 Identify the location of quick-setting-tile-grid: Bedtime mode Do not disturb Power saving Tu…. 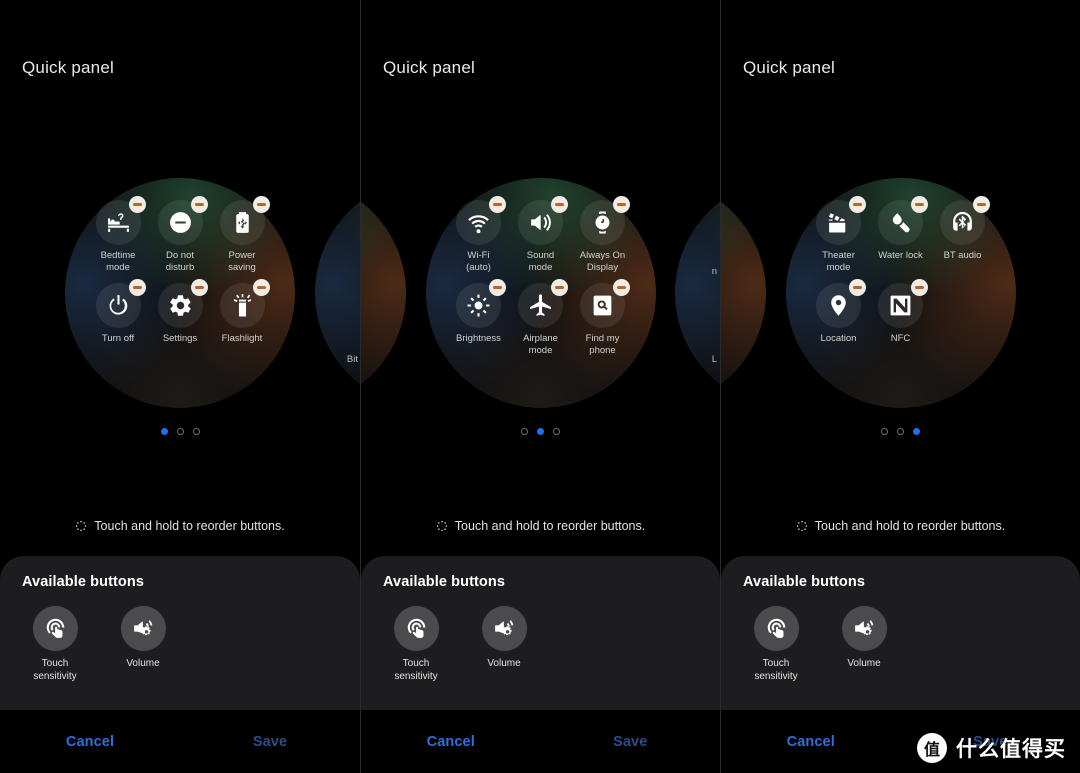
(180, 275).